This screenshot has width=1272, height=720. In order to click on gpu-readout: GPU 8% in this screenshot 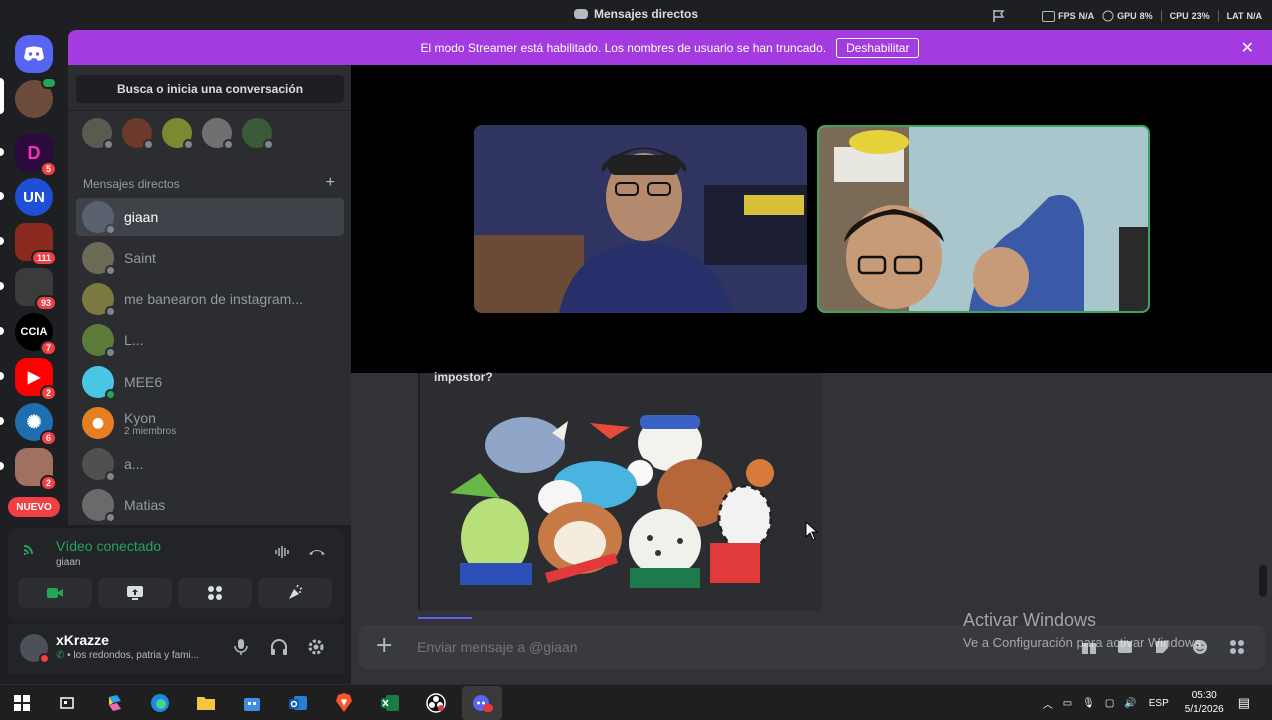, I will do `click(1127, 16)`.